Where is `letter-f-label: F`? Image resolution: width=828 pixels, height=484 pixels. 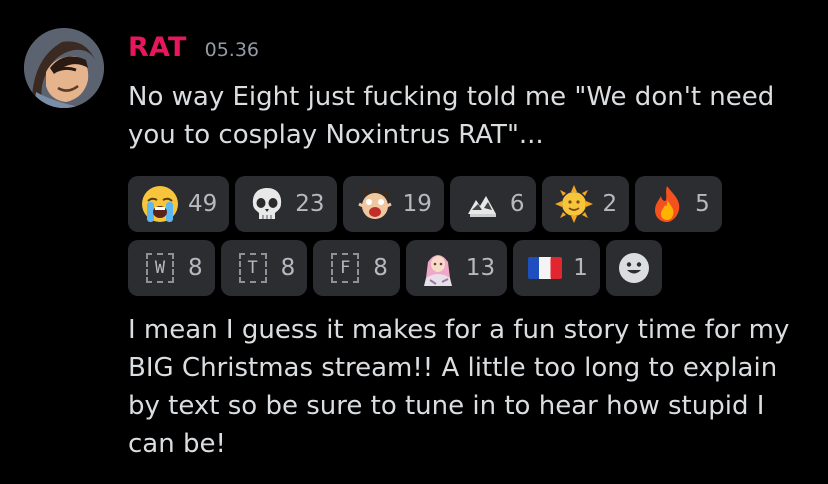 letter-f-label: F is located at coordinates (345, 268).